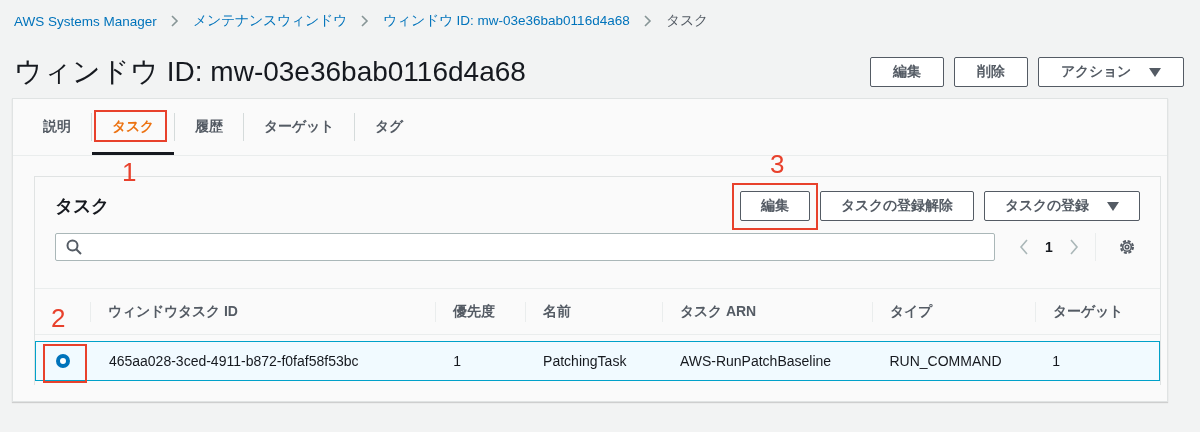 This screenshot has width=1200, height=432. What do you see at coordinates (945, 361) in the screenshot?
I see `table-cell: RUN_COMMAND` at bounding box center [945, 361].